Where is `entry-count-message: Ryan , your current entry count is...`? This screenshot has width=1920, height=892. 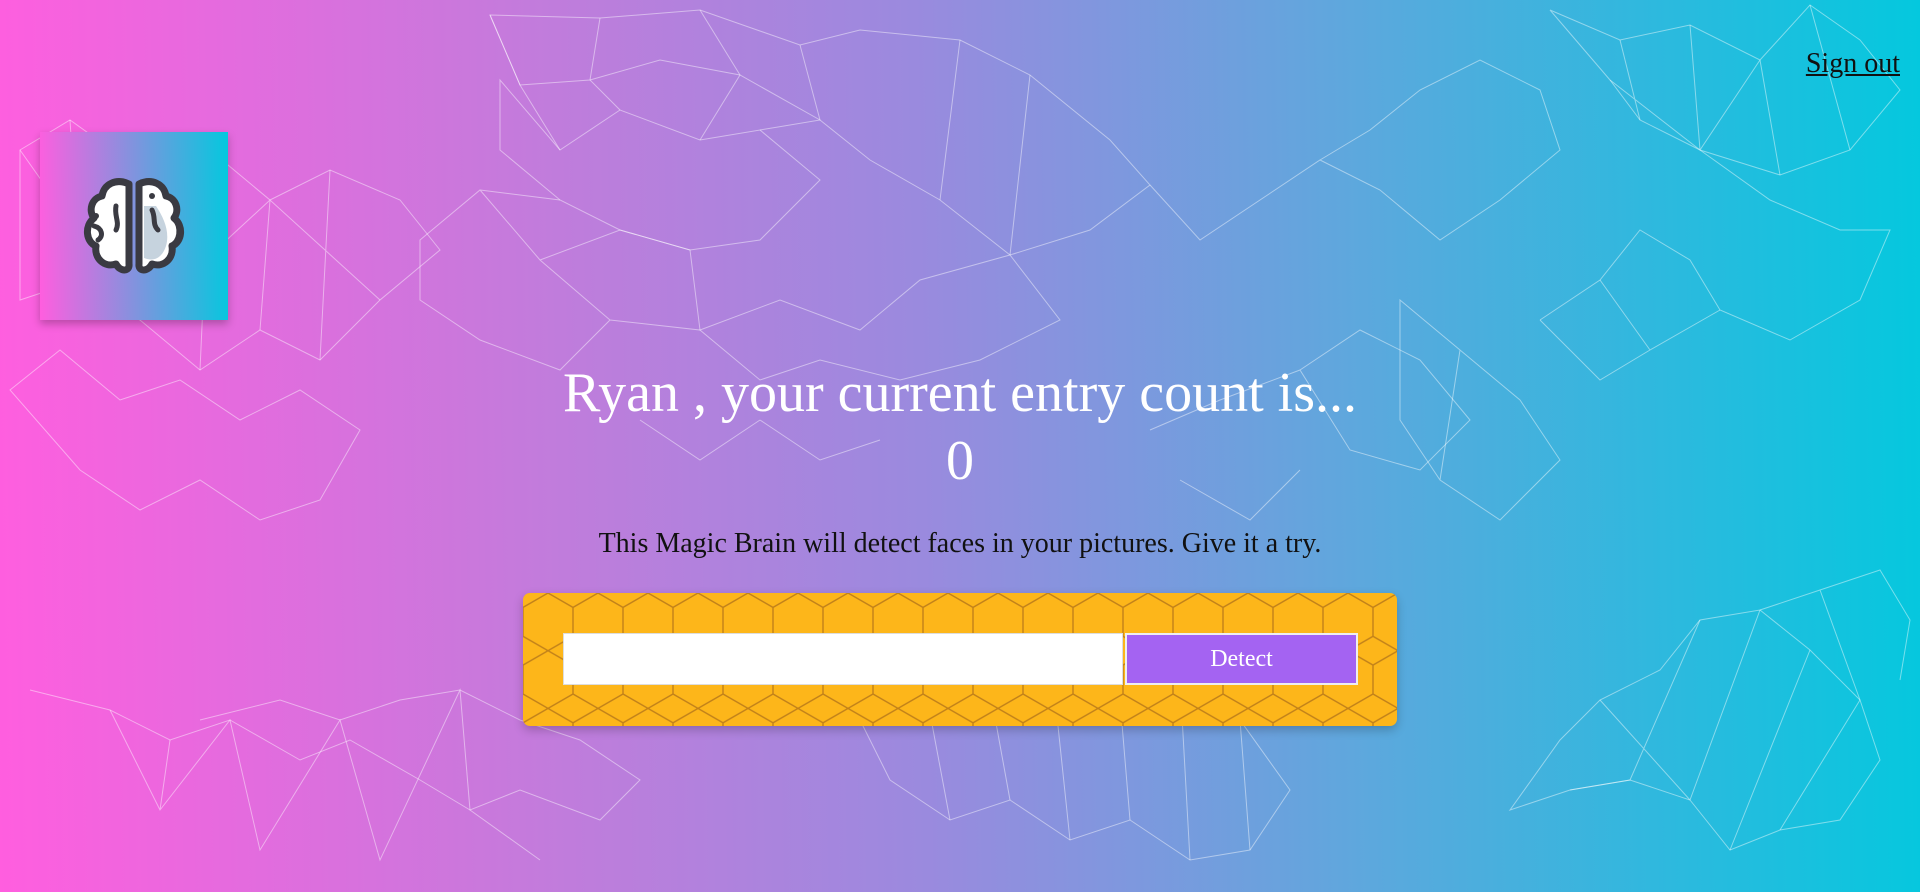
entry-count-message: Ryan , your current entry count is... is located at coordinates (959, 393).